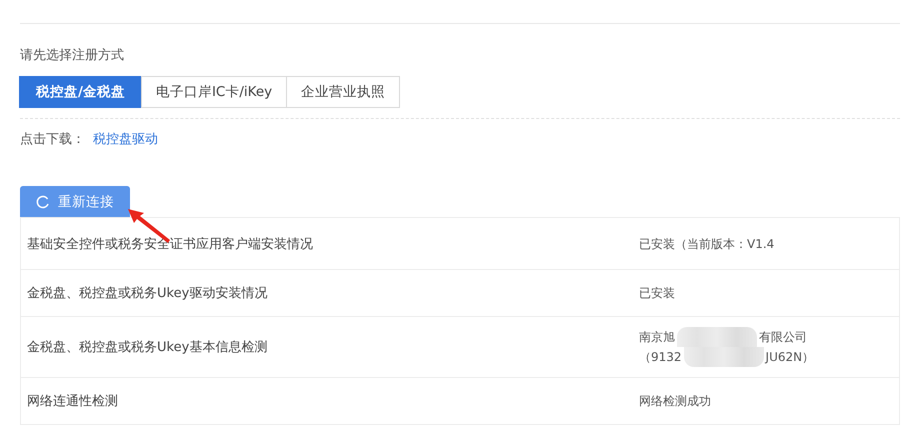 This screenshot has width=924, height=432. Describe the element at coordinates (75, 201) in the screenshot. I see `reconnect-button: 重新连接` at that location.